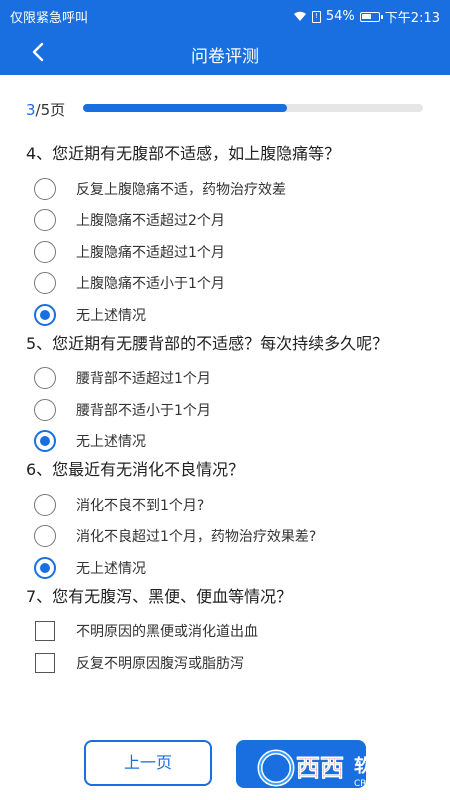 Image resolution: width=450 pixels, height=800 pixels. What do you see at coordinates (150, 221) in the screenshot?
I see `option-label: 上腹隐痛不适超过2个月` at bounding box center [150, 221].